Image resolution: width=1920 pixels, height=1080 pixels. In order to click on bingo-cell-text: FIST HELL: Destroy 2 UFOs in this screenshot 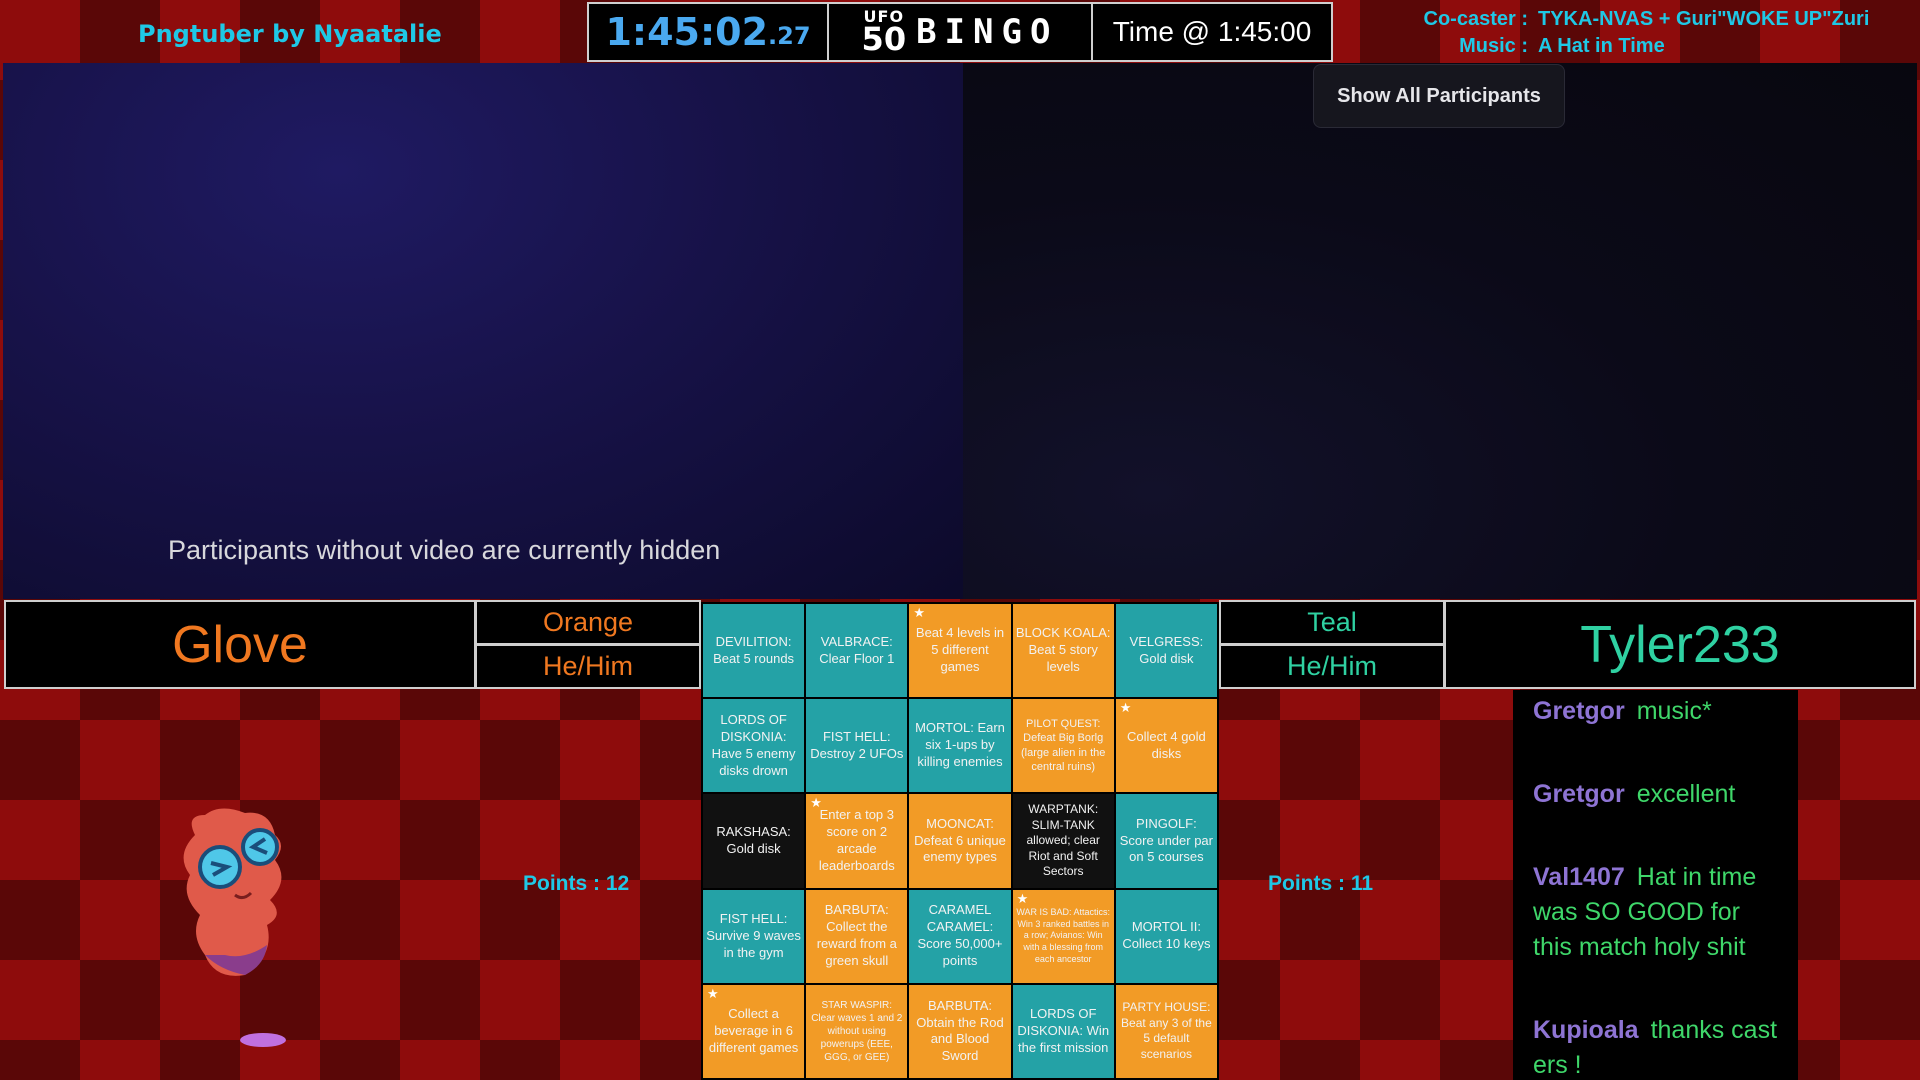, I will do `click(857, 744)`.